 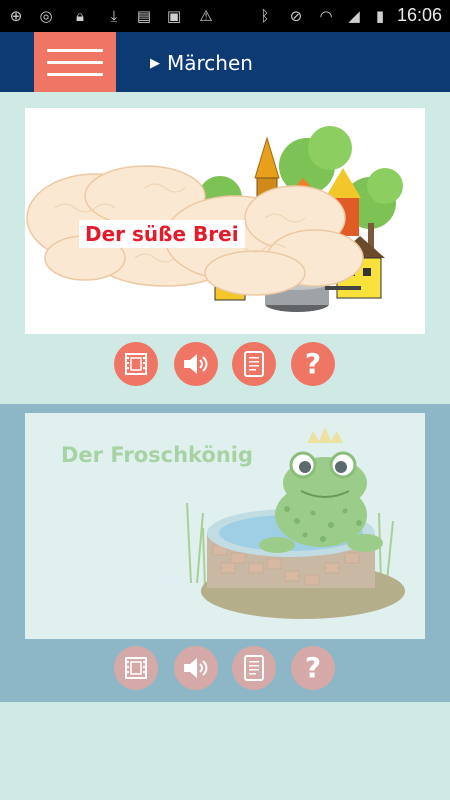 What do you see at coordinates (157, 455) in the screenshot?
I see `story-title-2: Der Froschkönig` at bounding box center [157, 455].